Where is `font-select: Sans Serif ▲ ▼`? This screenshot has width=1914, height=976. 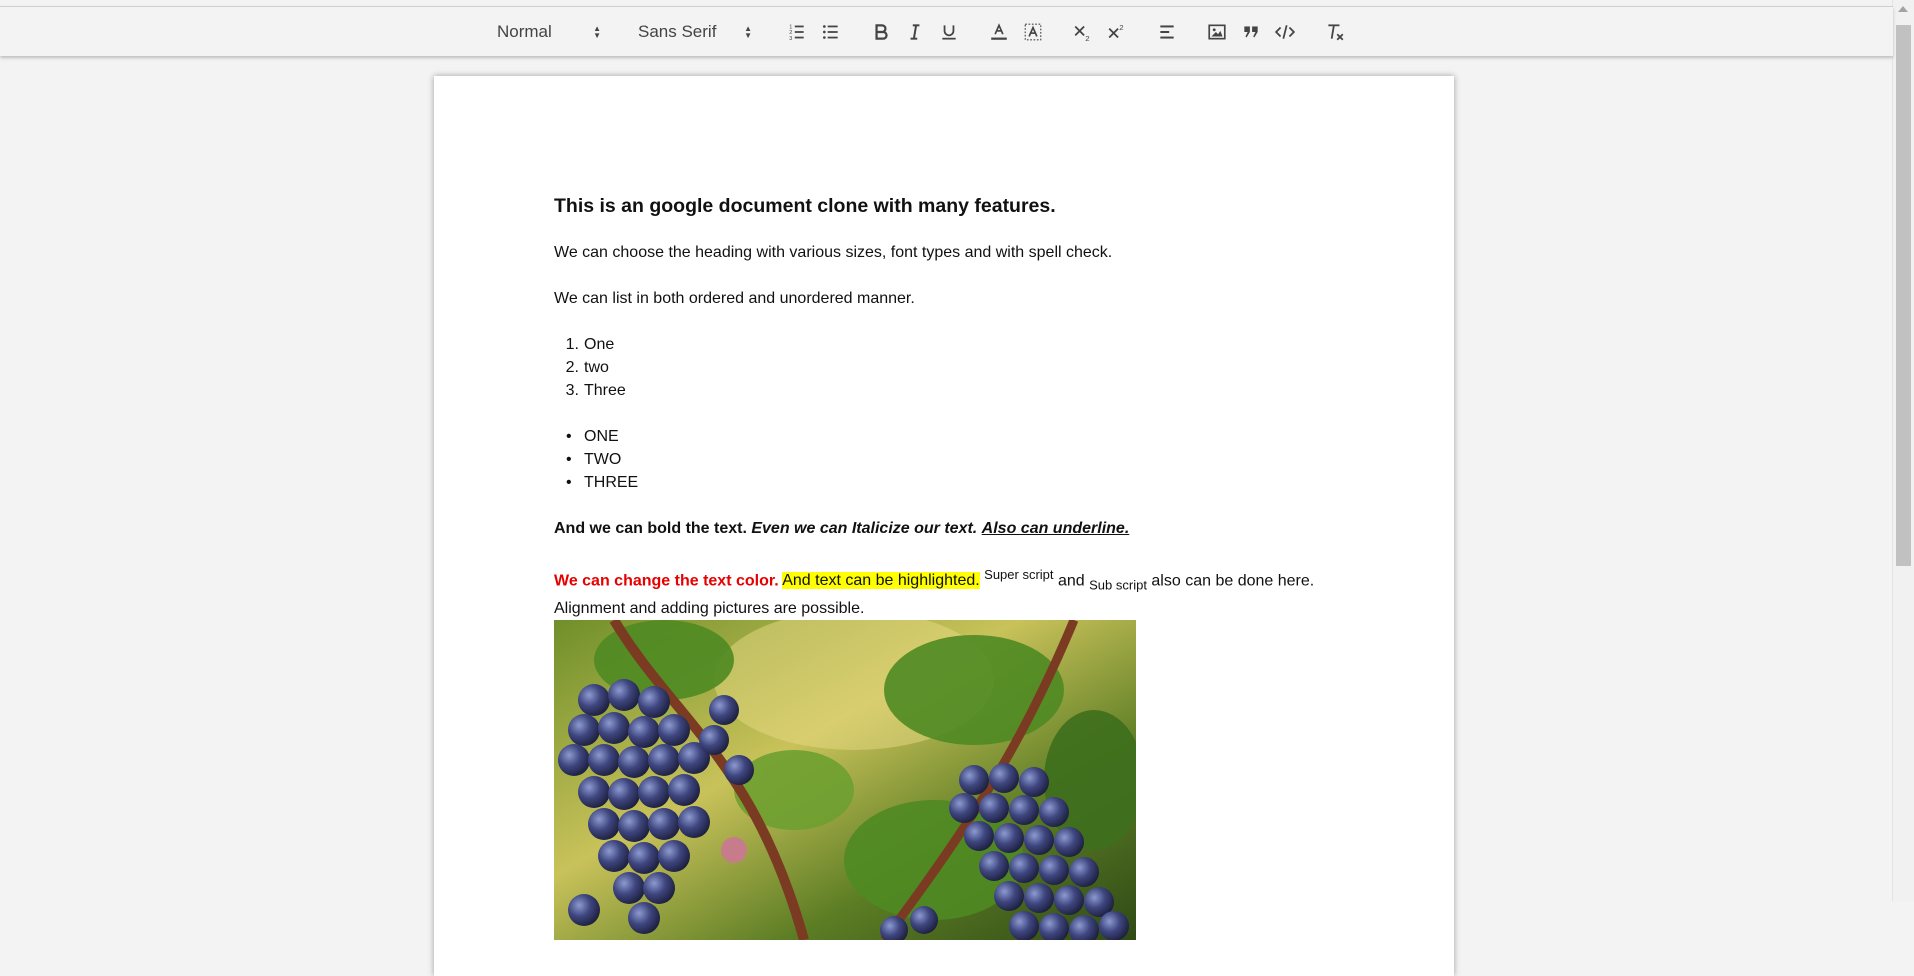
font-select: Sans Serif ▲ ▼ is located at coordinates (694, 32).